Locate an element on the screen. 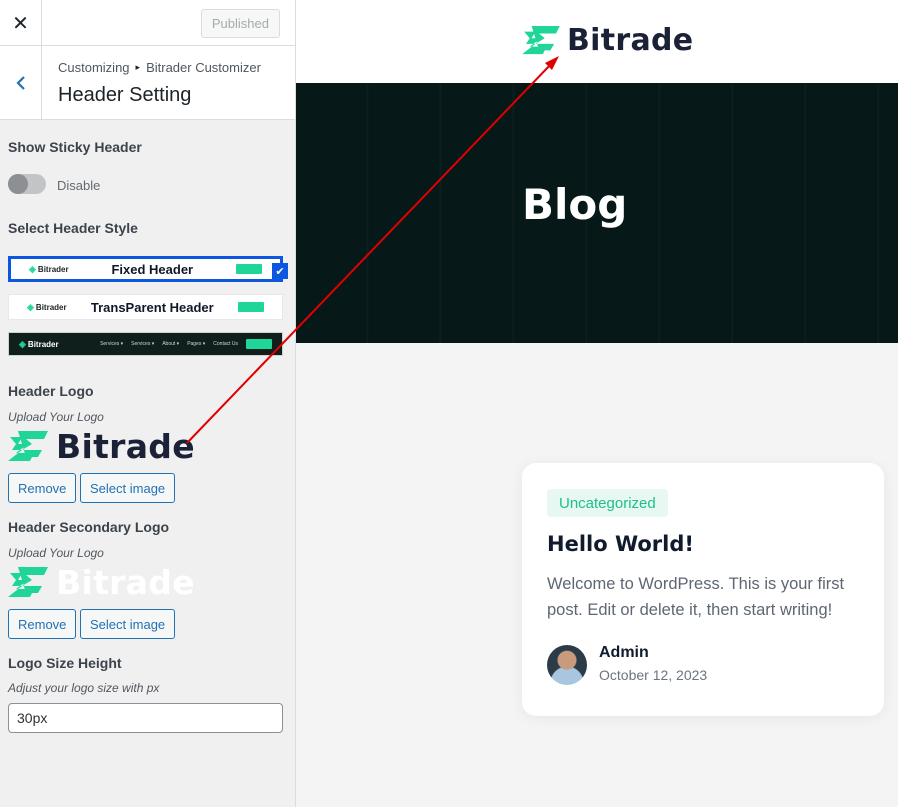  site-header: Bitrade is located at coordinates (597, 41).